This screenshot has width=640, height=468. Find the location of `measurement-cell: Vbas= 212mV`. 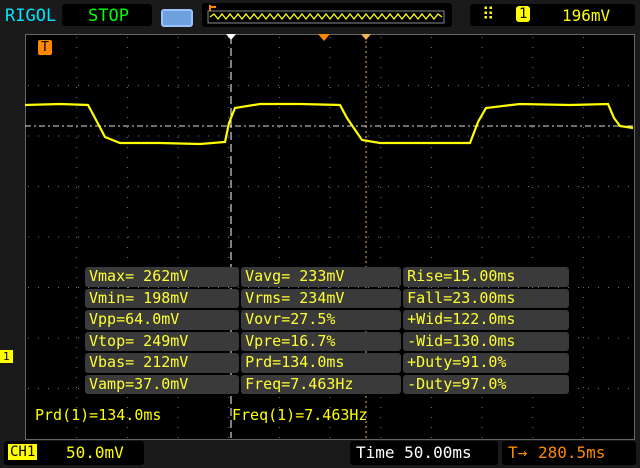

measurement-cell: Vbas= 212mV is located at coordinates (162, 363).